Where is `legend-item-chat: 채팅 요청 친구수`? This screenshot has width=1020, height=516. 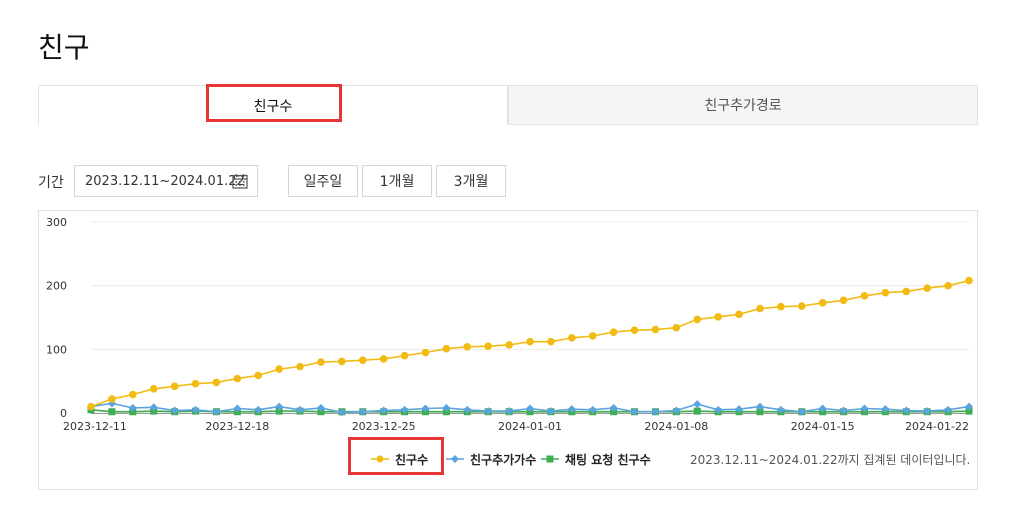
legend-item-chat: 채팅 요청 친구수 is located at coordinates (596, 459).